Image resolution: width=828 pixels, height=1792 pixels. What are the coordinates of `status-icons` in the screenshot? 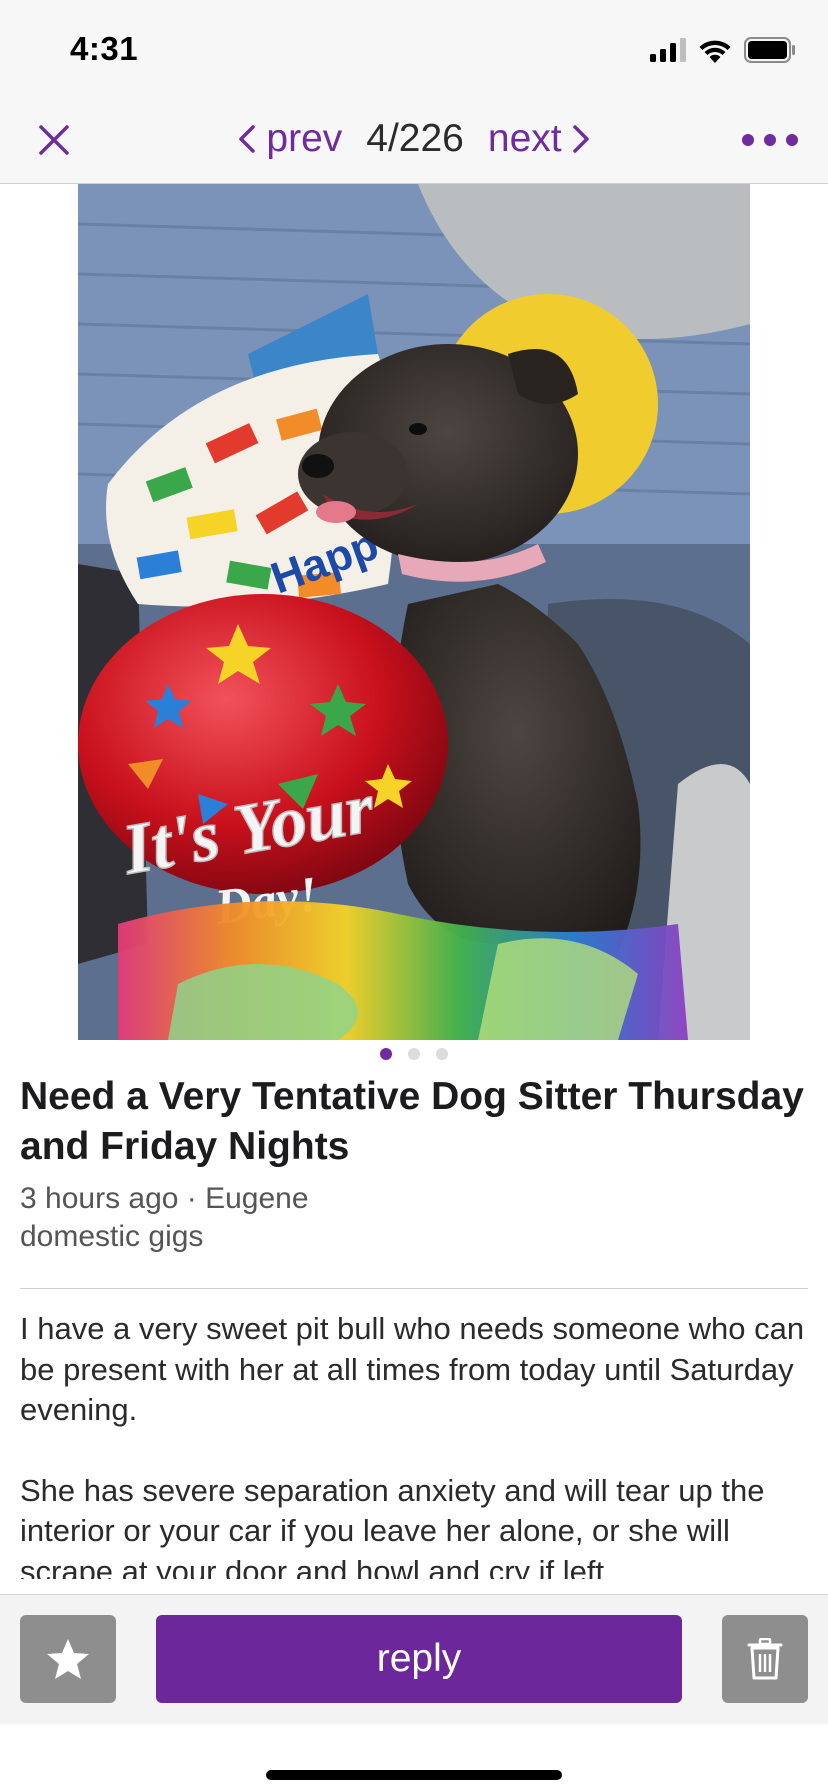 It's located at (723, 50).